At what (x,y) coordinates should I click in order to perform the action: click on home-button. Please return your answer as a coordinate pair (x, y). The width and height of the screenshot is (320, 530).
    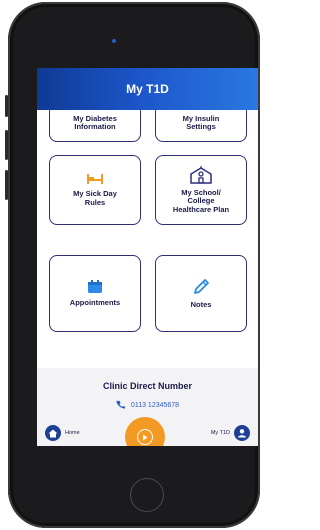
    Looking at the image, I should click on (147, 495).